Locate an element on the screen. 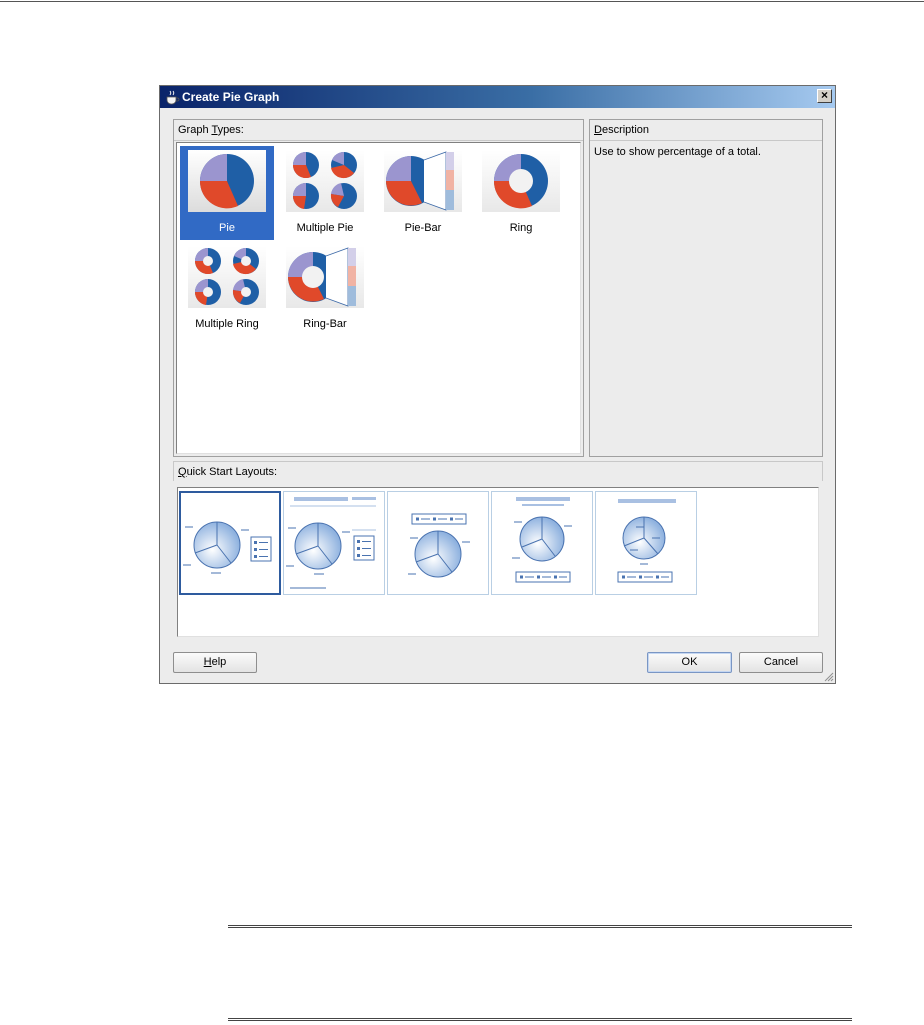 The image size is (924, 1025). graph-type-multiple-ring: Multiple Ring is located at coordinates (227, 289).